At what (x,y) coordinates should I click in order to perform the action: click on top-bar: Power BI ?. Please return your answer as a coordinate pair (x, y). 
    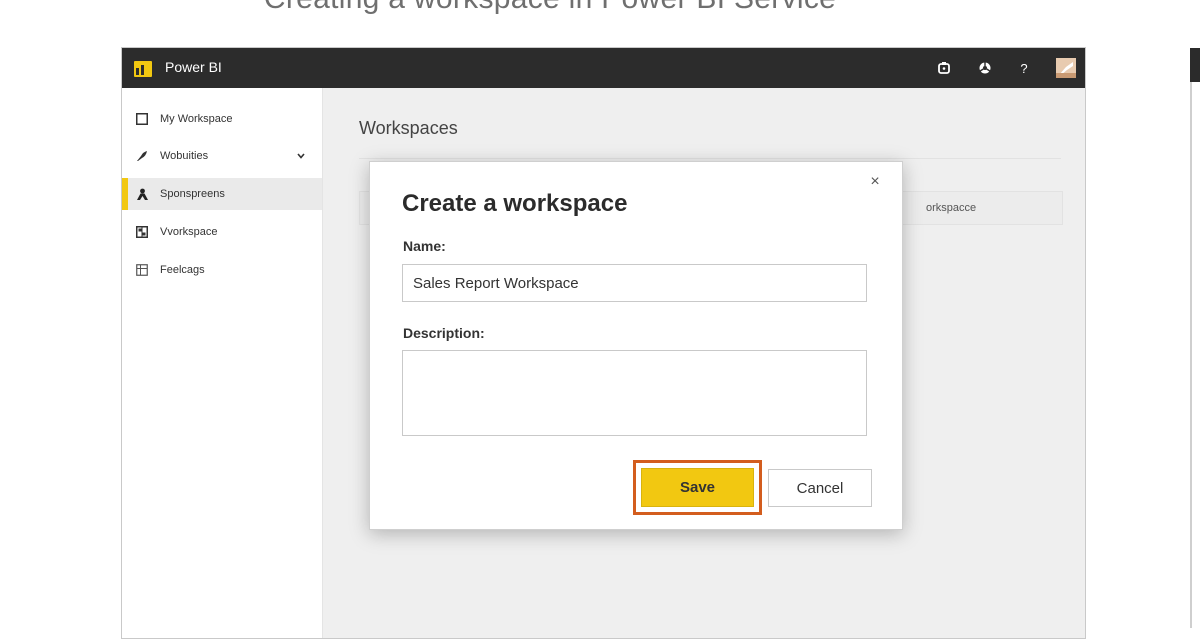
    Looking at the image, I should click on (603, 68).